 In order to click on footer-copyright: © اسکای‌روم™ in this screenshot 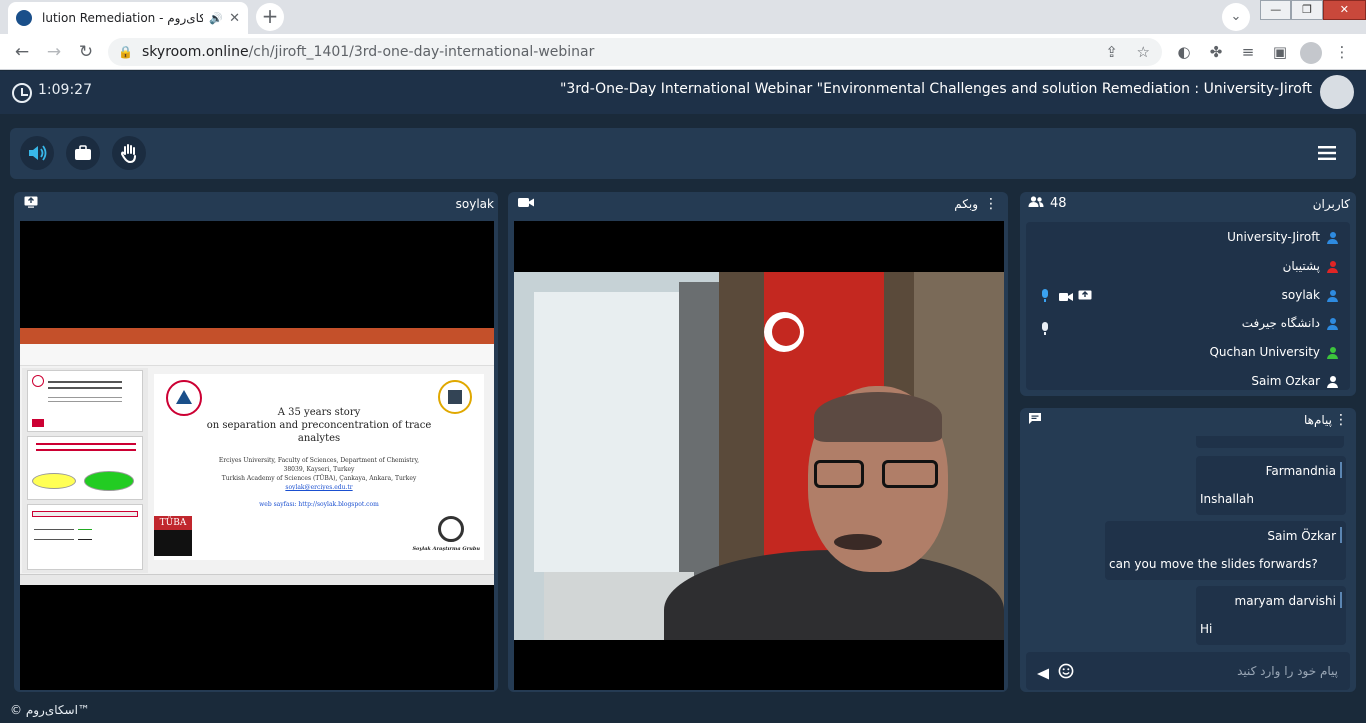, I will do `click(50, 710)`.